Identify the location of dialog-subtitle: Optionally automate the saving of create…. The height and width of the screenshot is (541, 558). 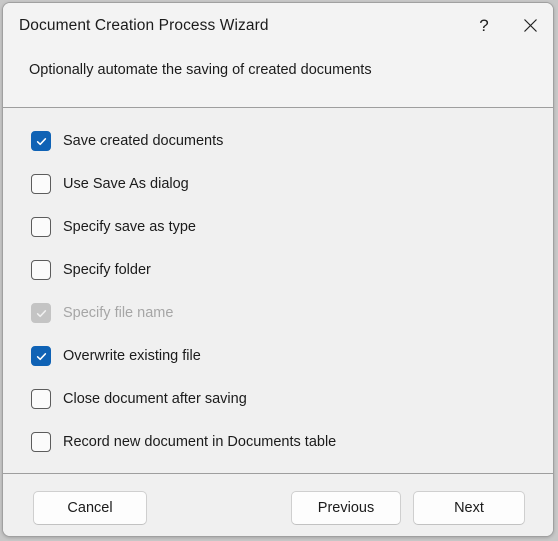
(200, 70).